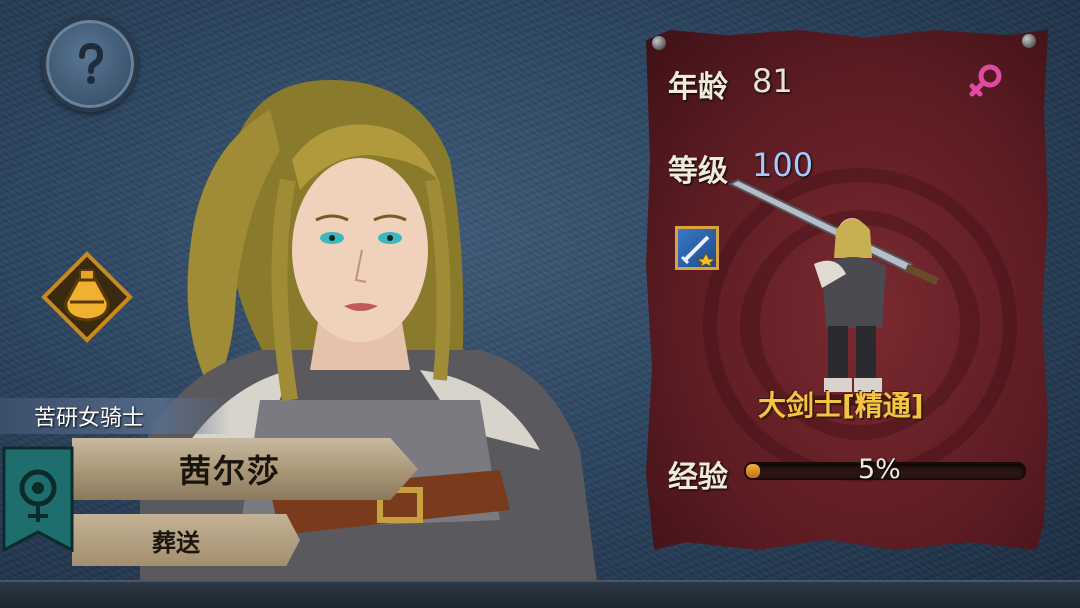  What do you see at coordinates (841, 405) in the screenshot?
I see `class-name: 大剑士[精通]` at bounding box center [841, 405].